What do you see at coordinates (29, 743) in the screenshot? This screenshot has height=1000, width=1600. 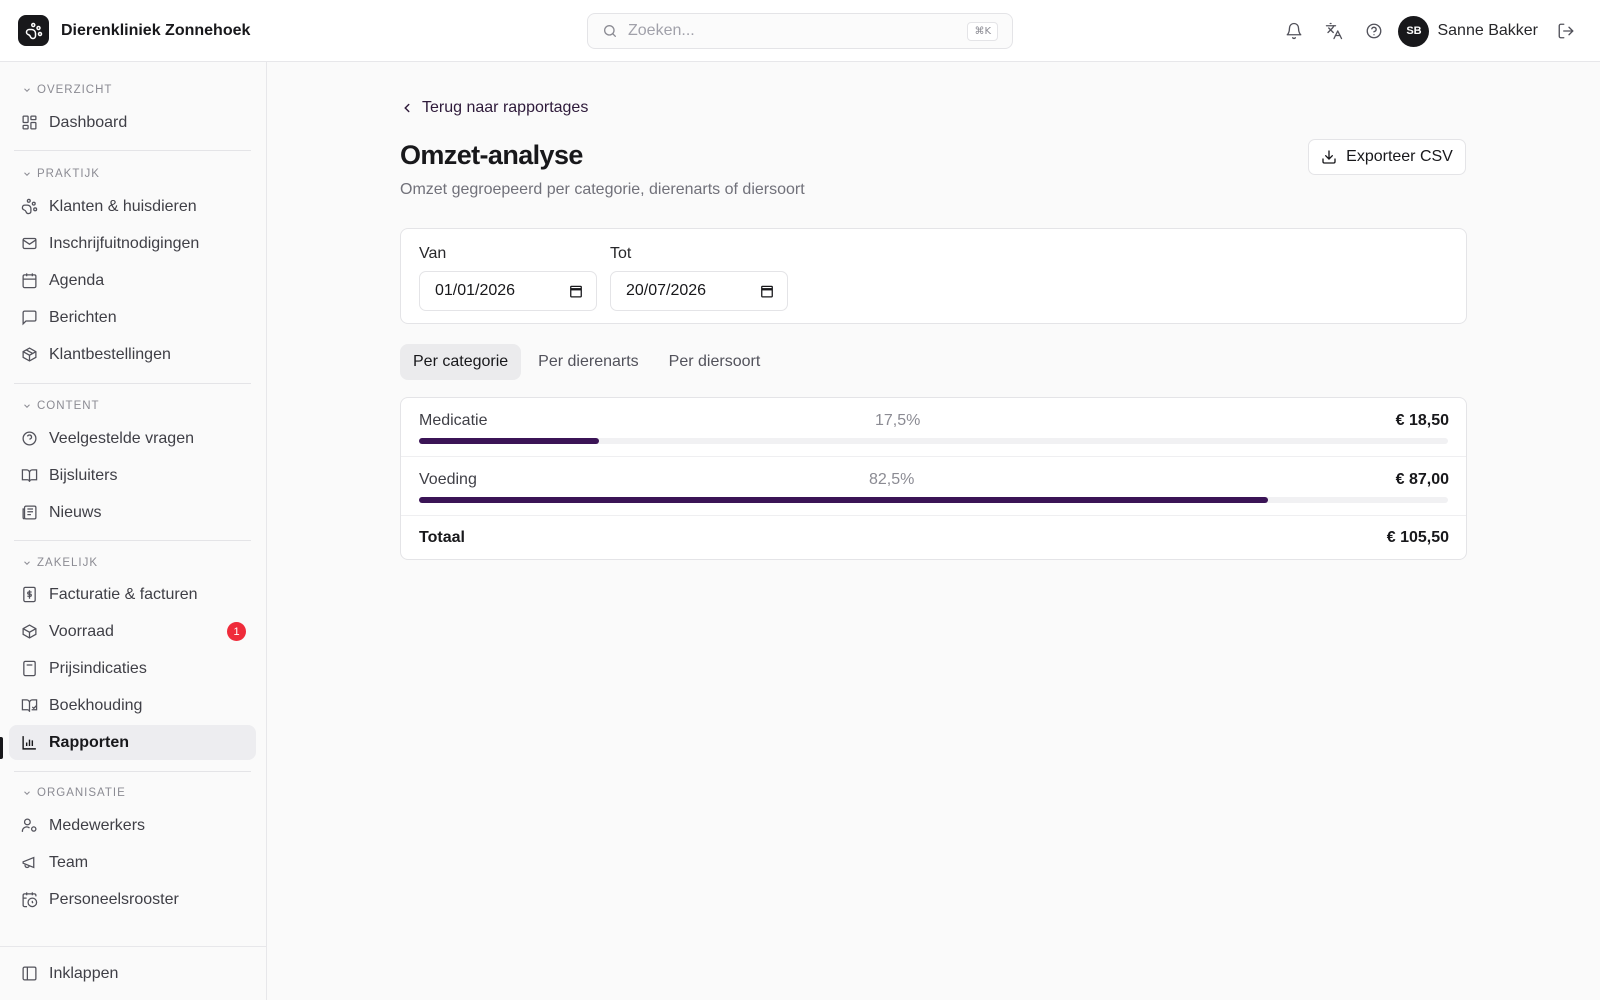 I see `bar-chart-icon` at bounding box center [29, 743].